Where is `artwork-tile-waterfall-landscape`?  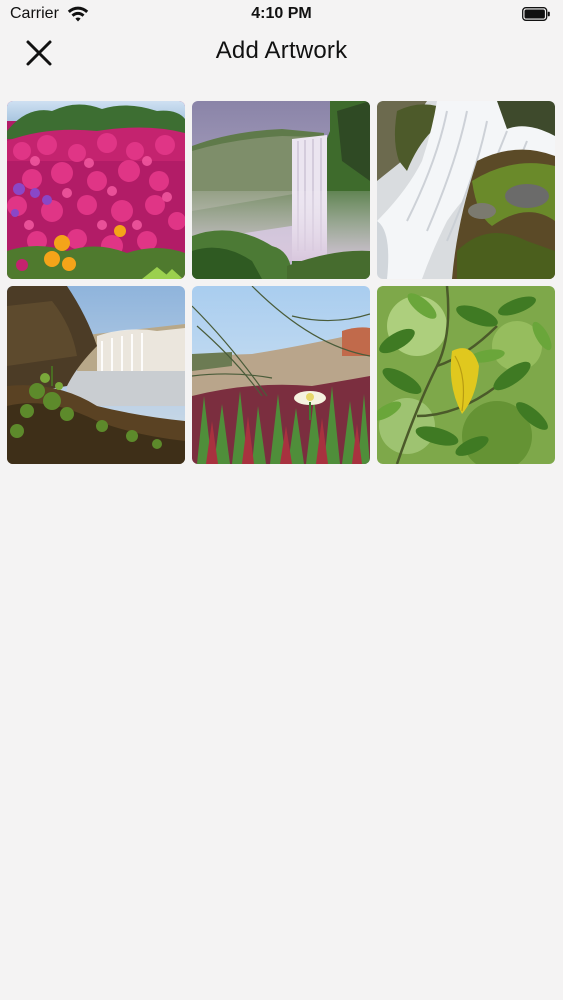 artwork-tile-waterfall-landscape is located at coordinates (96, 375).